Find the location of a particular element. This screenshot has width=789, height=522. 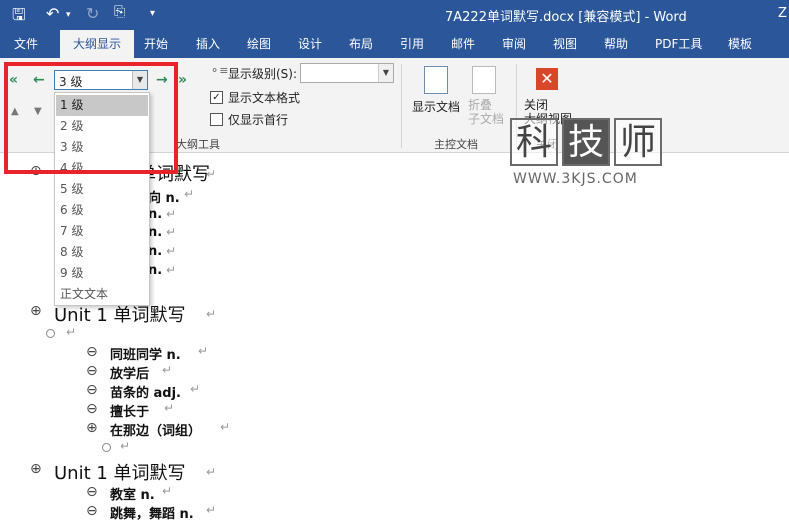

tab-draw: 绘图 is located at coordinates (259, 44).